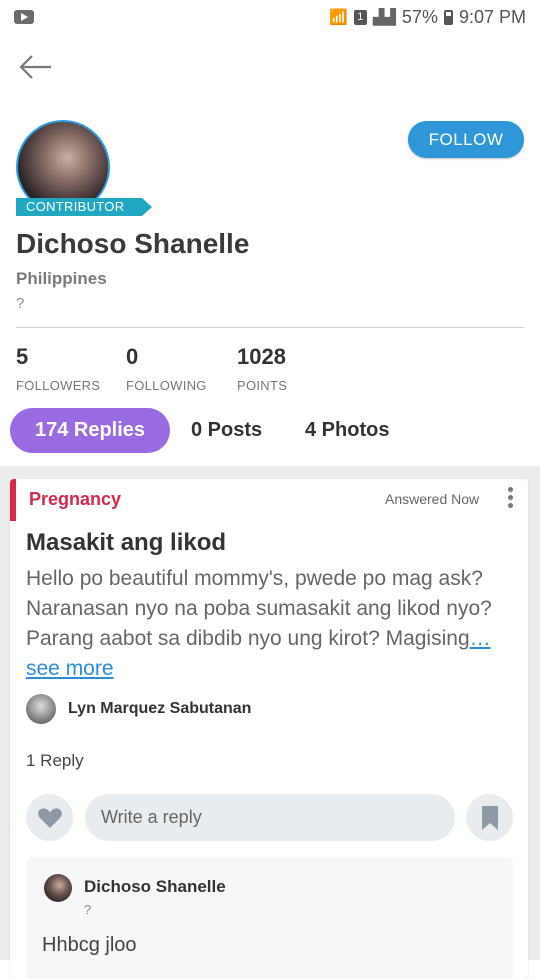  Describe the element at coordinates (61, 278) in the screenshot. I see `profile-country: Philippines` at that location.